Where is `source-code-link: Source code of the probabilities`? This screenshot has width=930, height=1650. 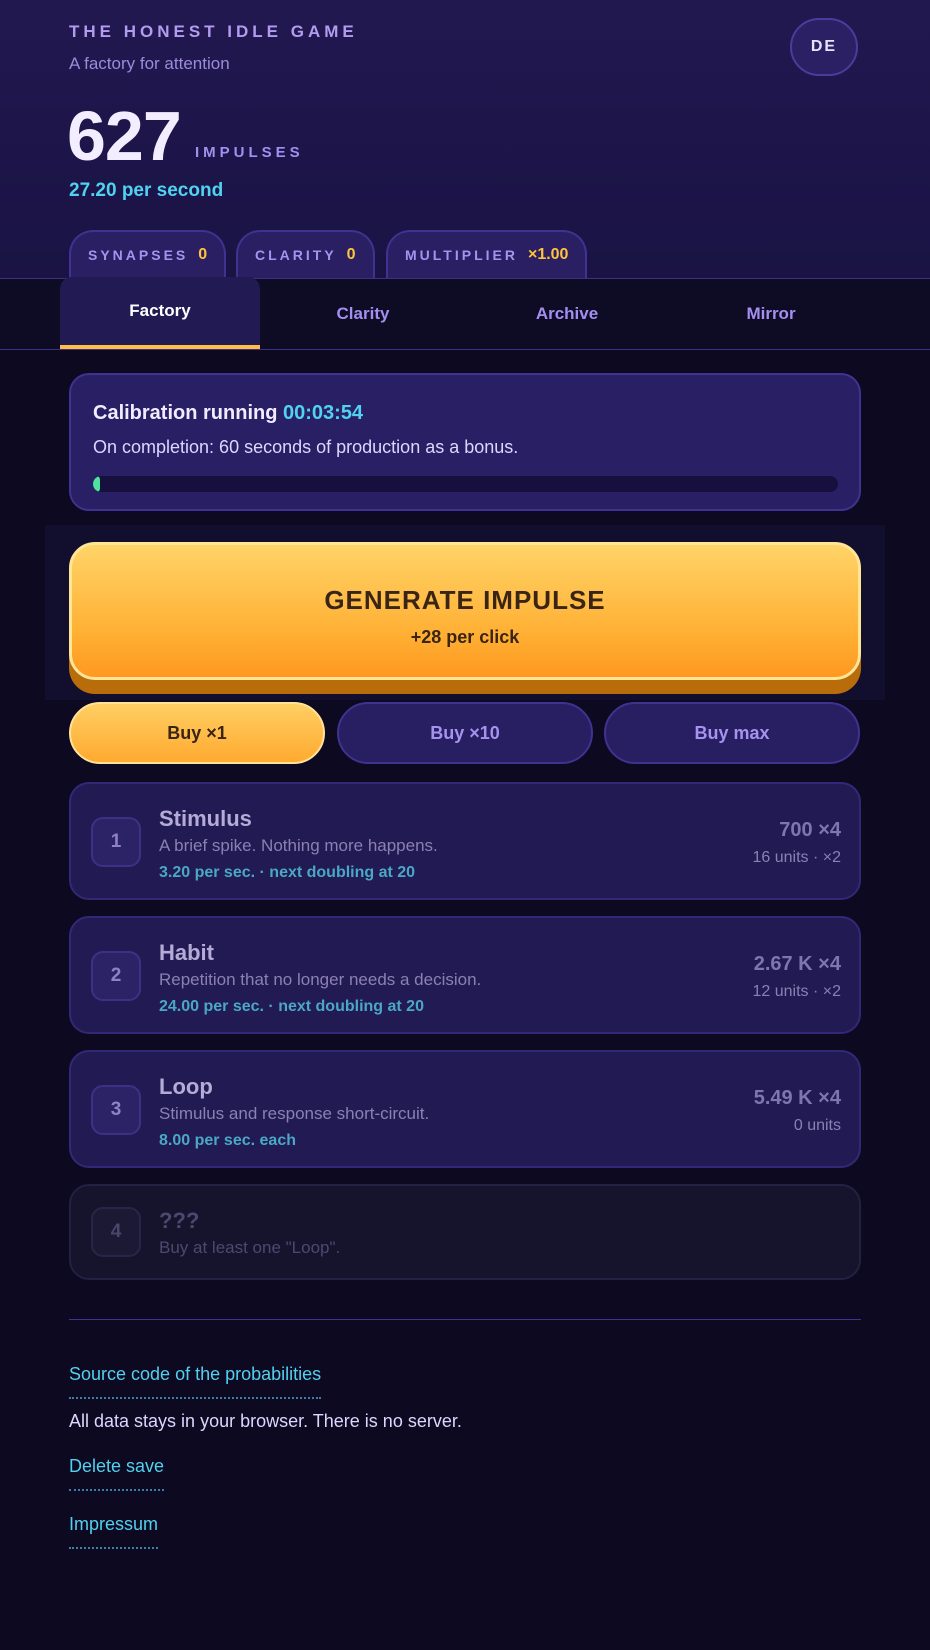 source-code-link: Source code of the probabilities is located at coordinates (195, 1381).